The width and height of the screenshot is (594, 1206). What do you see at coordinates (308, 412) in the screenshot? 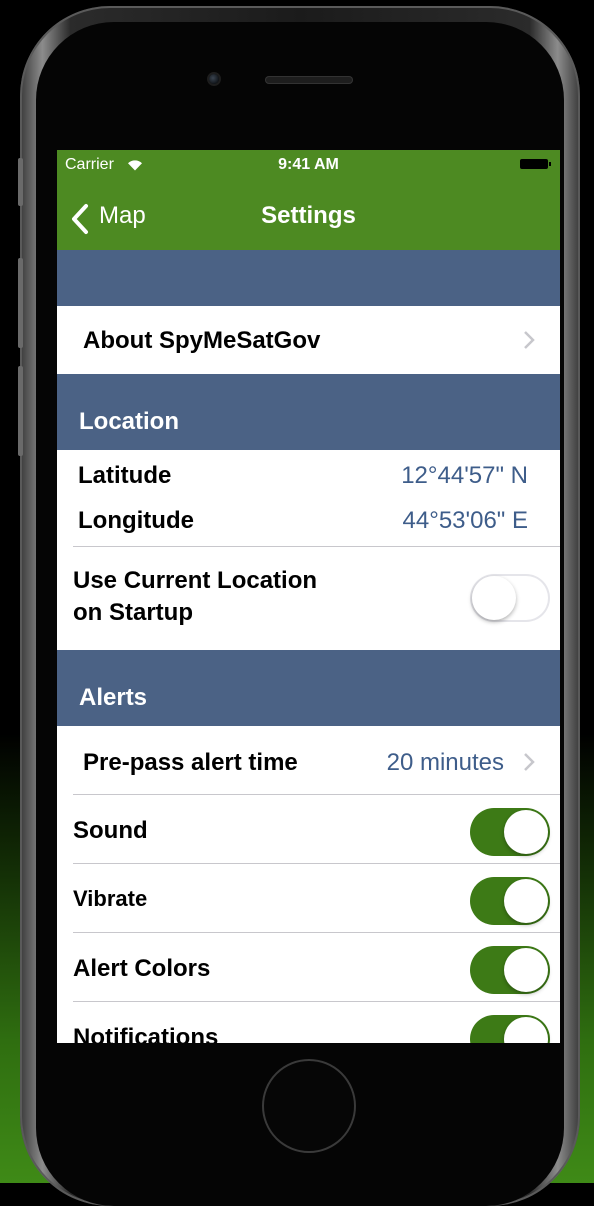
I see `section-header-location: Location` at bounding box center [308, 412].